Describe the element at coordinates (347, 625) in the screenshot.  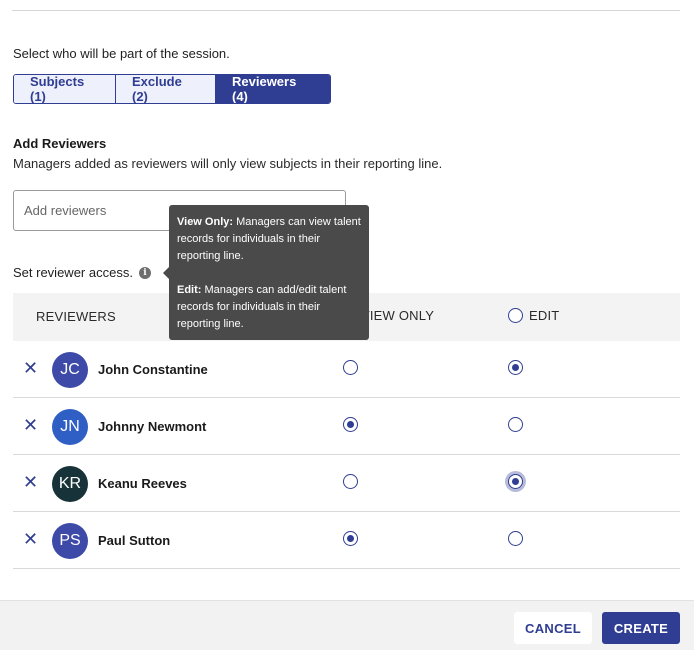
I see `dialog-footer: CANCEL CREATE` at that location.